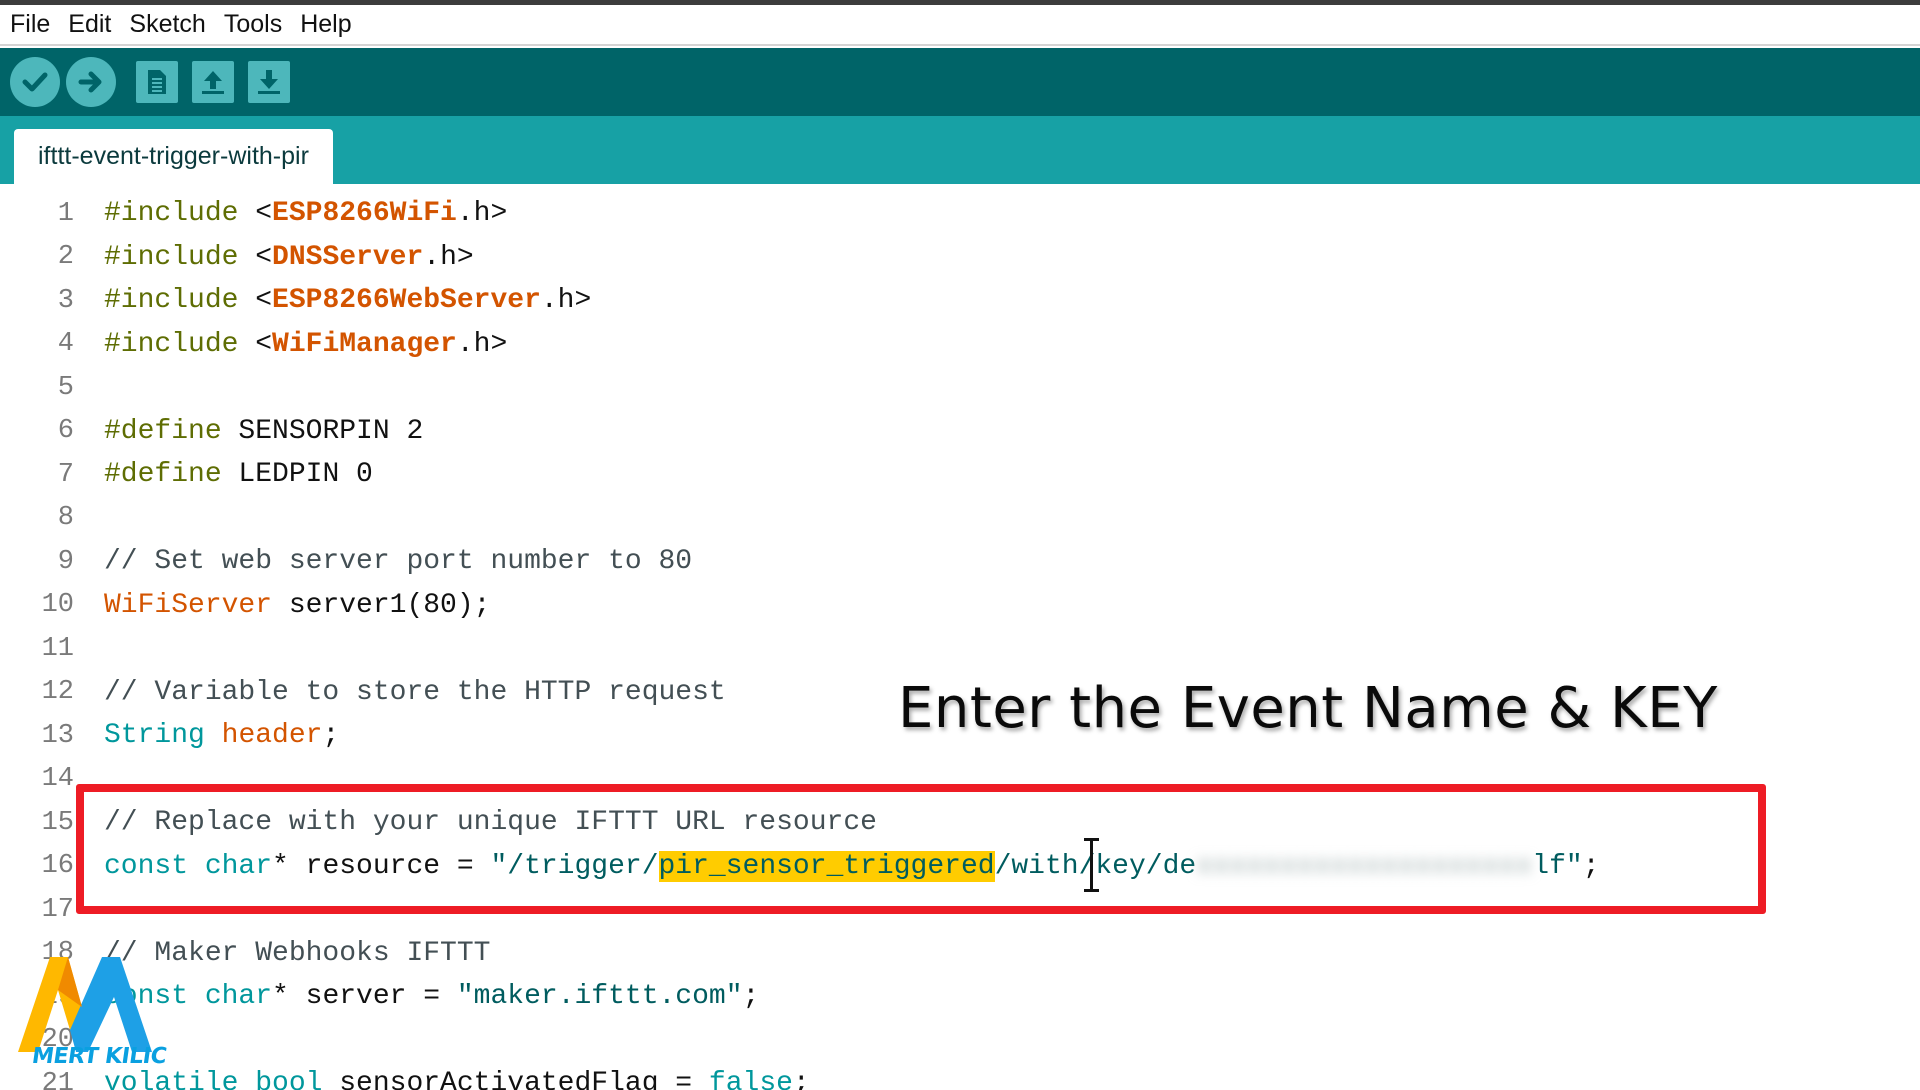  I want to click on toolbar, so click(960, 82).